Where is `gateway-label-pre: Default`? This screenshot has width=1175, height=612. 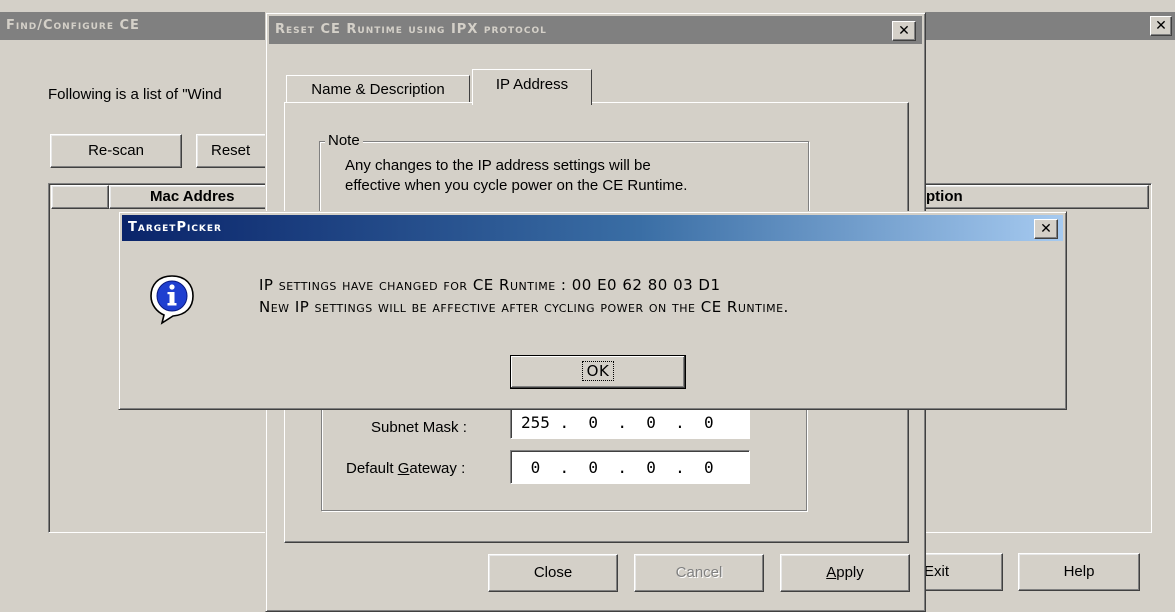
gateway-label-pre: Default is located at coordinates (372, 468).